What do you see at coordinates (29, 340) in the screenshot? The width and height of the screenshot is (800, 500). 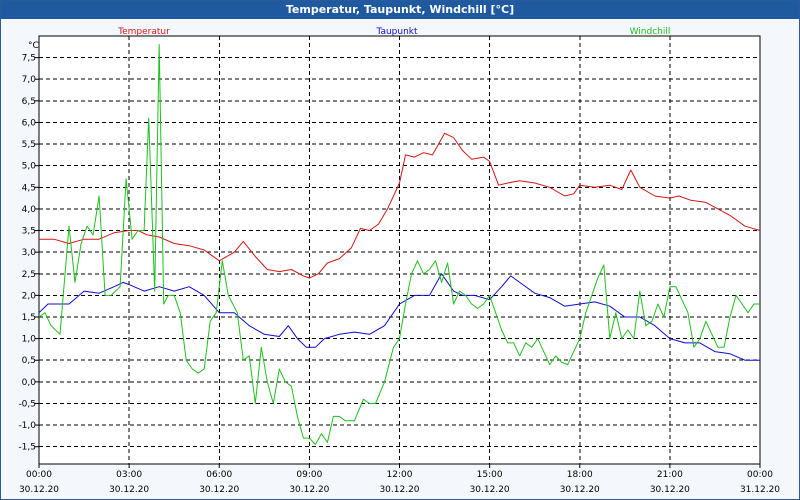 I see `y-tick-label: 1,0` at bounding box center [29, 340].